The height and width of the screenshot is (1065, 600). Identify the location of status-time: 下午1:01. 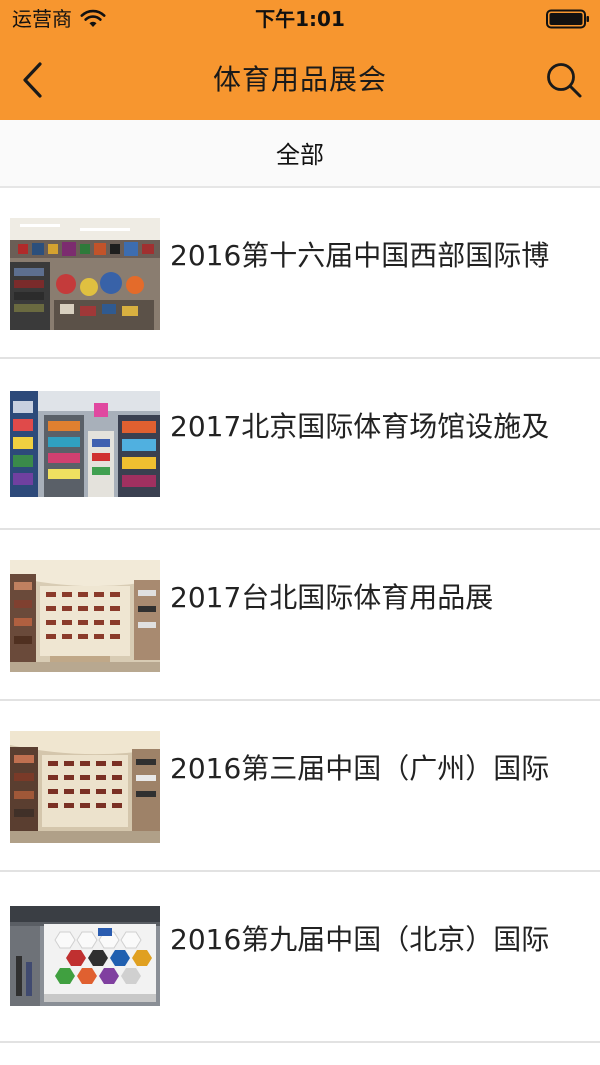
(300, 19).